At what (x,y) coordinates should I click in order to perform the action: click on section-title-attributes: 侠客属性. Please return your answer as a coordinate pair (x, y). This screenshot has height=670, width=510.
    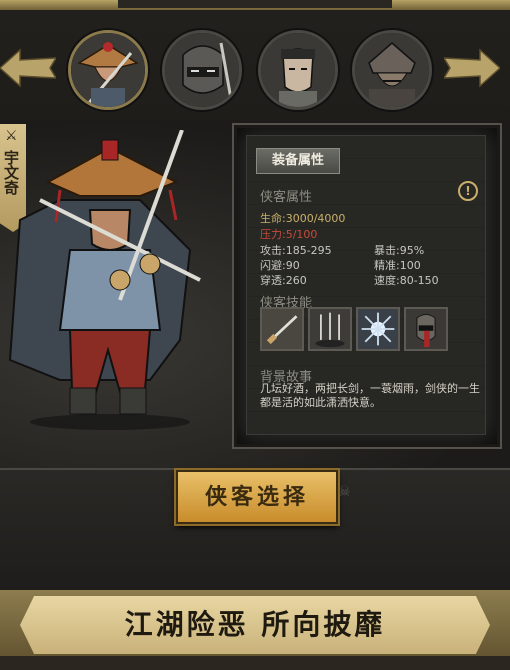
    Looking at the image, I should click on (286, 197).